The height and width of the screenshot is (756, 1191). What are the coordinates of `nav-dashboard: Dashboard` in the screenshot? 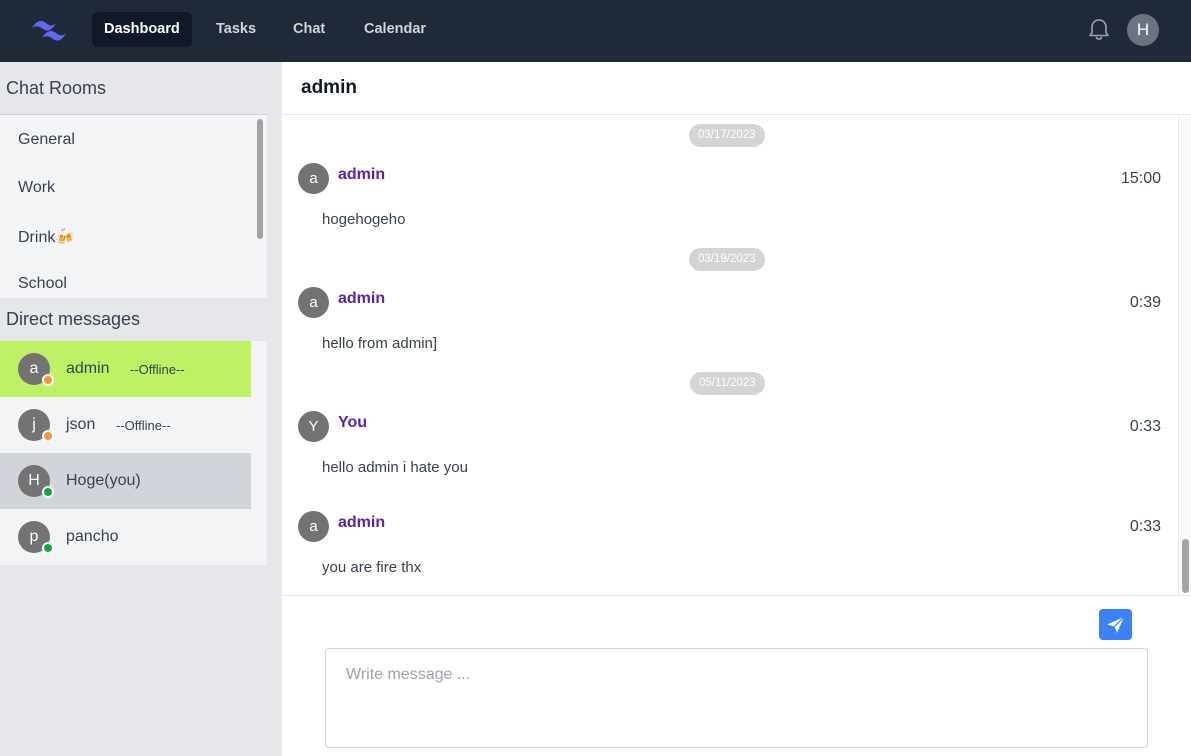 It's located at (142, 29).